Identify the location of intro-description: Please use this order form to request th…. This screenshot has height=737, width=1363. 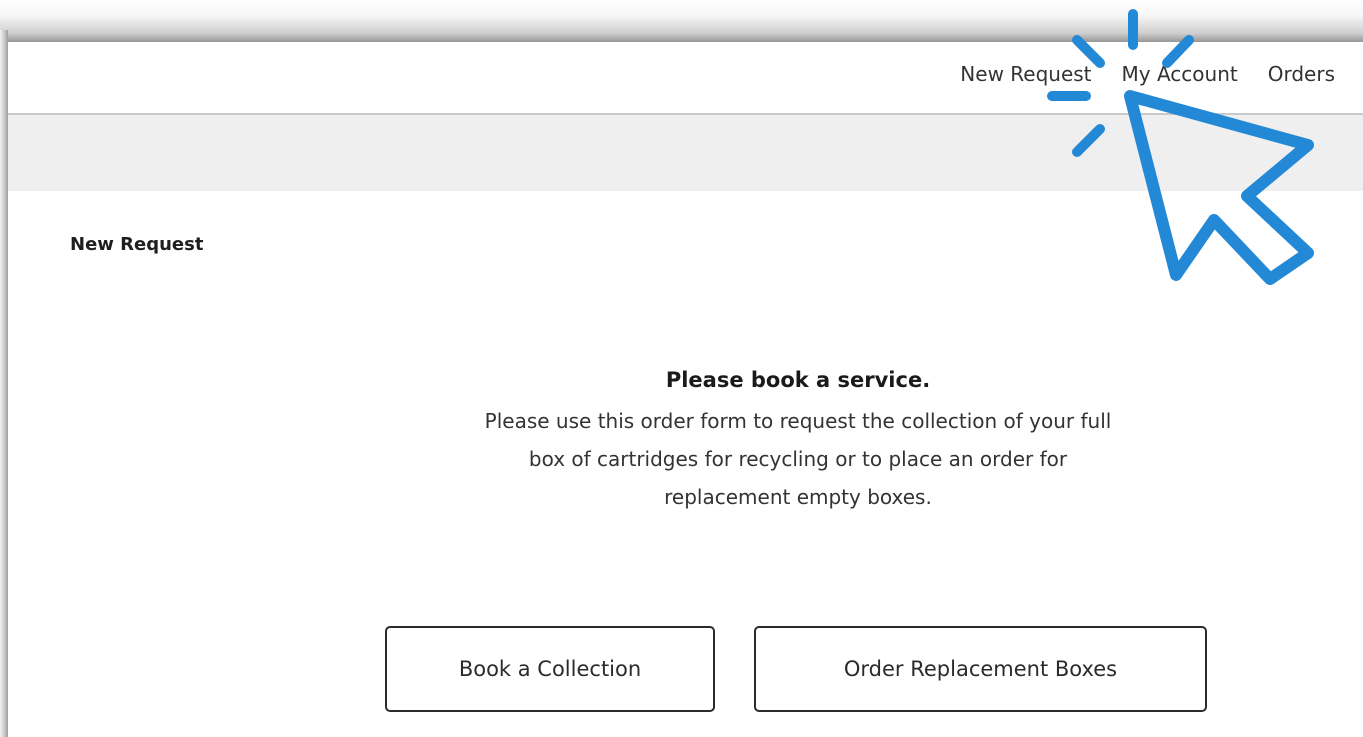
(798, 459).